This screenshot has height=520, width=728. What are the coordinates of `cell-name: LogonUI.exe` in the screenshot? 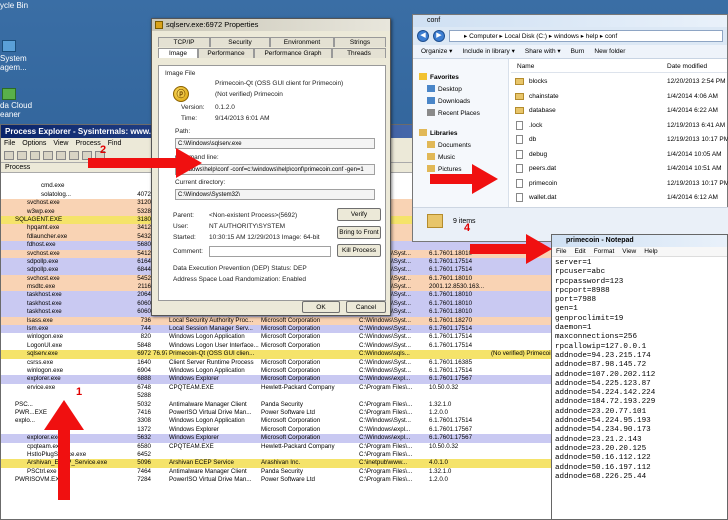 It's located at (45, 345).